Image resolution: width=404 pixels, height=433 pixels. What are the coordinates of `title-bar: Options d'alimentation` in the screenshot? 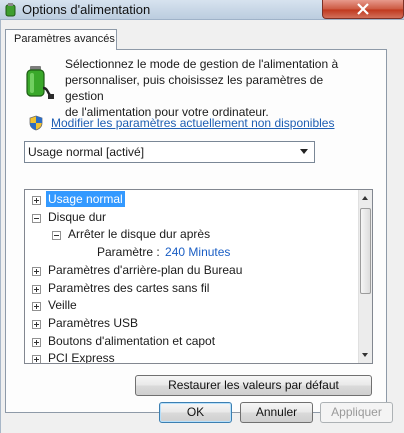 It's located at (202, 10).